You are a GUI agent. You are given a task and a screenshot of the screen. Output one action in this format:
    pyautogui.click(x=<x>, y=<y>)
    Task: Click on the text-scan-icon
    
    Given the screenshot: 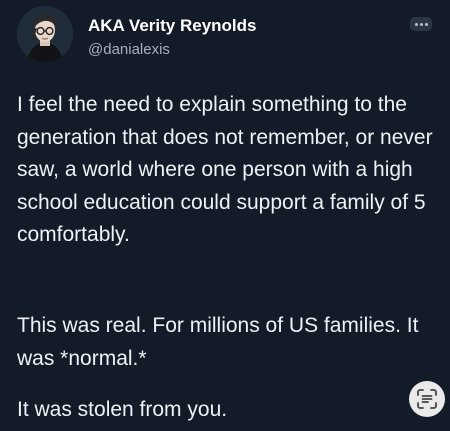 What is the action you would take?
    pyautogui.click(x=427, y=399)
    